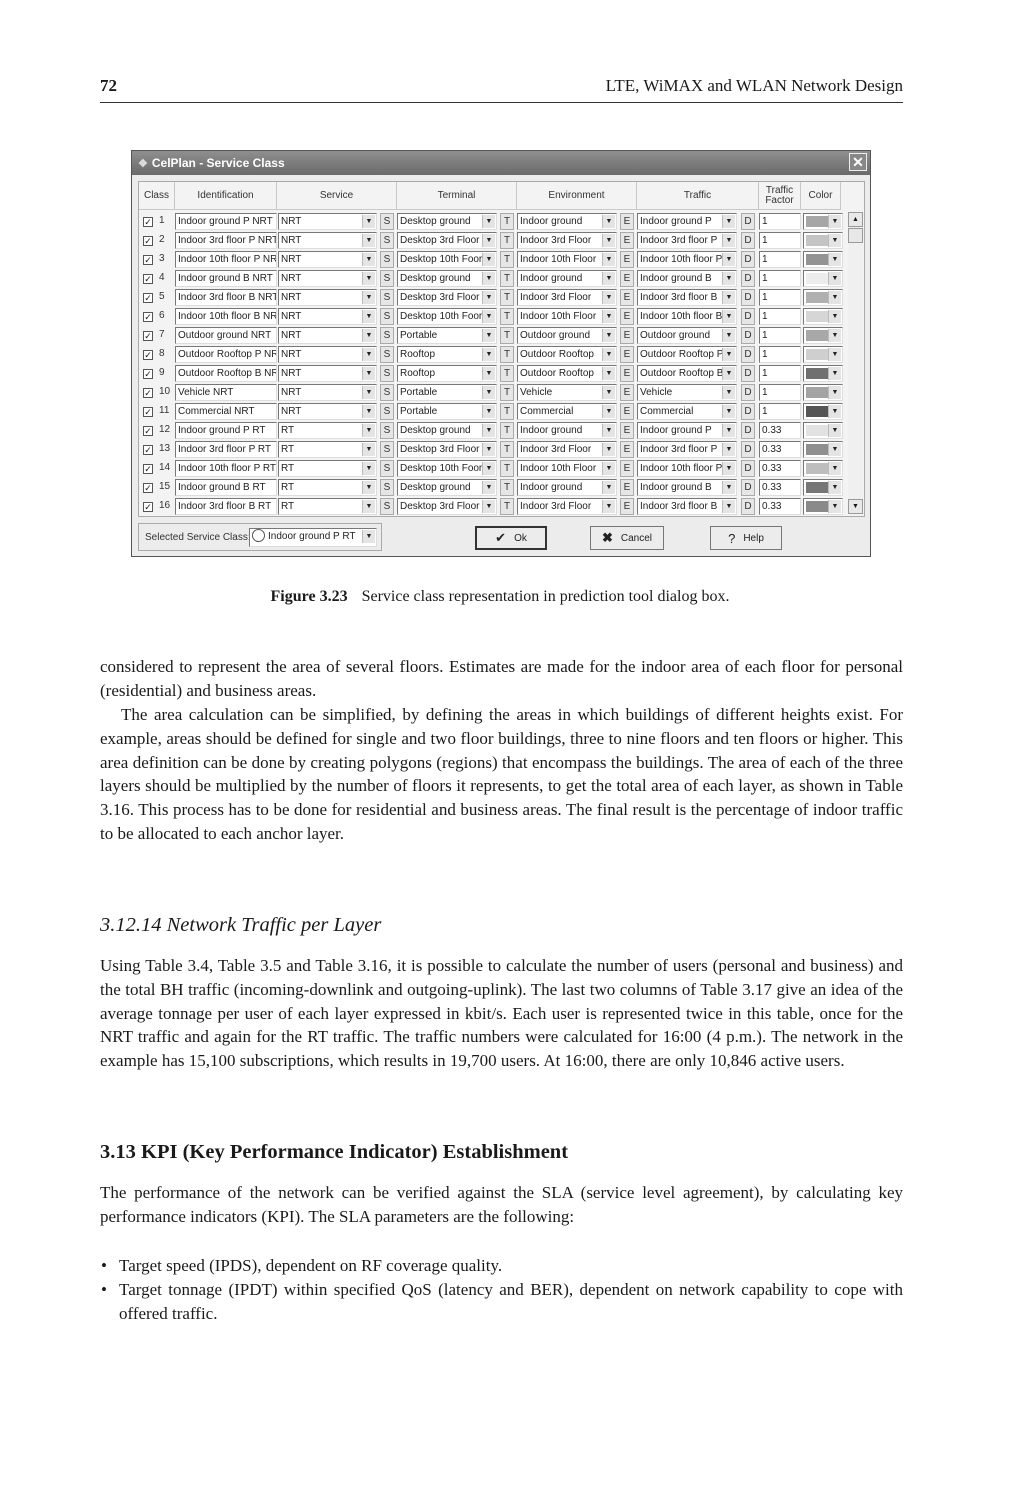  I want to click on terminal-dropdown: Desktop 10th Foor ▼, so click(447, 468).